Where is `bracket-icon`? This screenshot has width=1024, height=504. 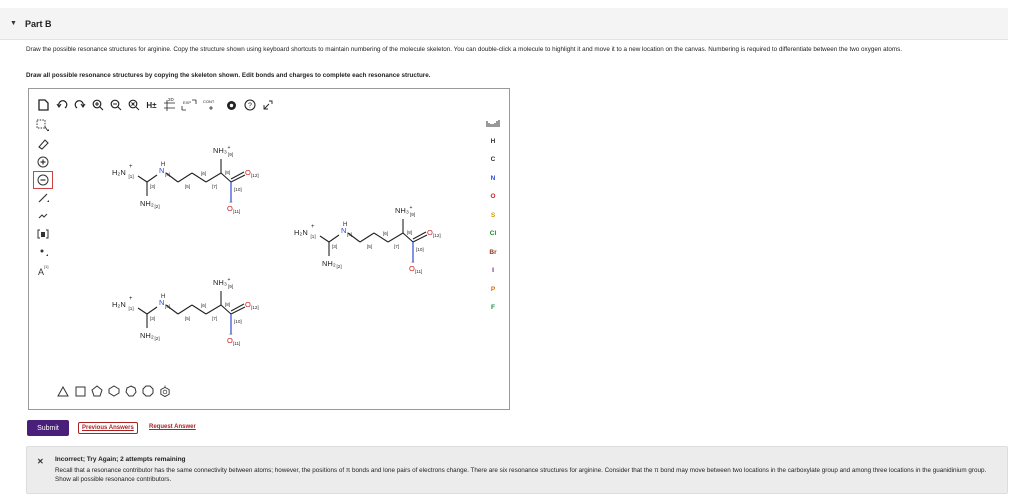
bracket-icon is located at coordinates (43, 234).